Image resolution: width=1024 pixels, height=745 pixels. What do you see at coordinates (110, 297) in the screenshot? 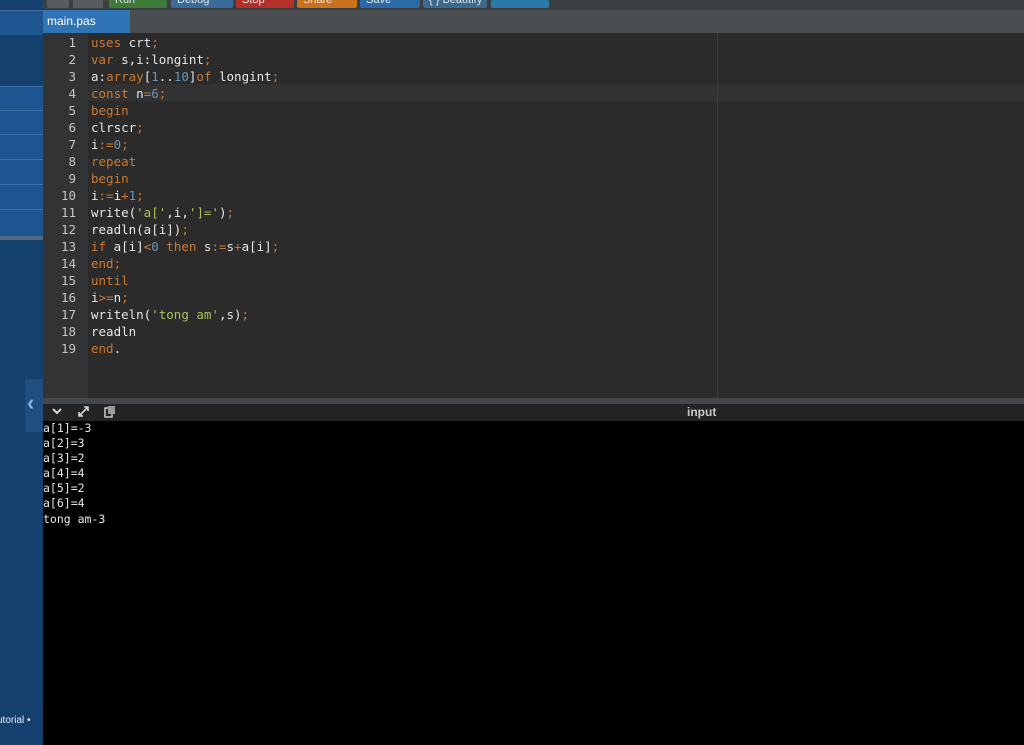
I see `code-line: i>=n;` at bounding box center [110, 297].